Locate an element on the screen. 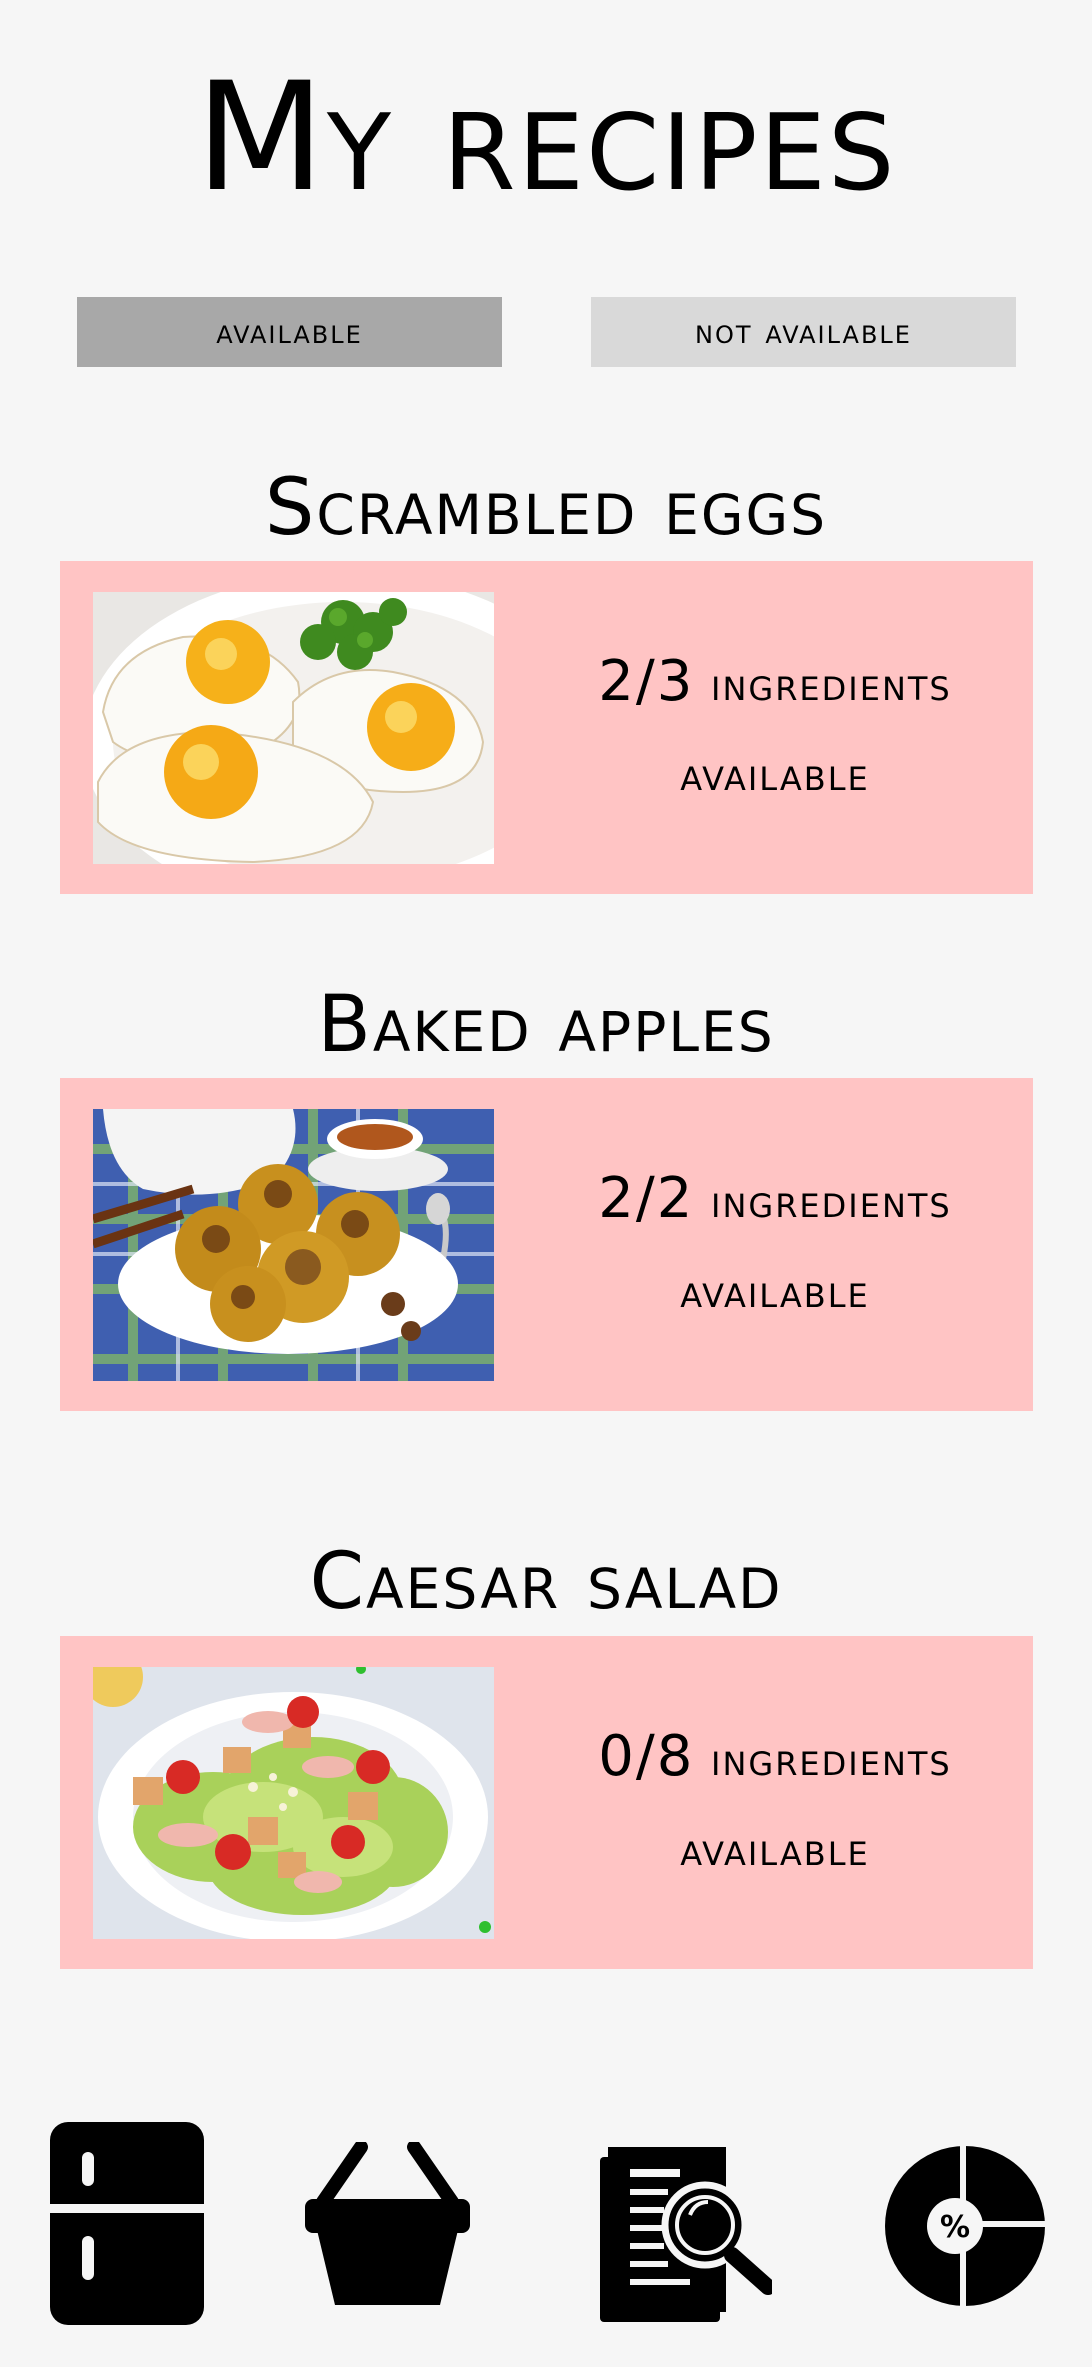  recipe-title-baked-apples: Baked apples is located at coordinates (546, 1025).